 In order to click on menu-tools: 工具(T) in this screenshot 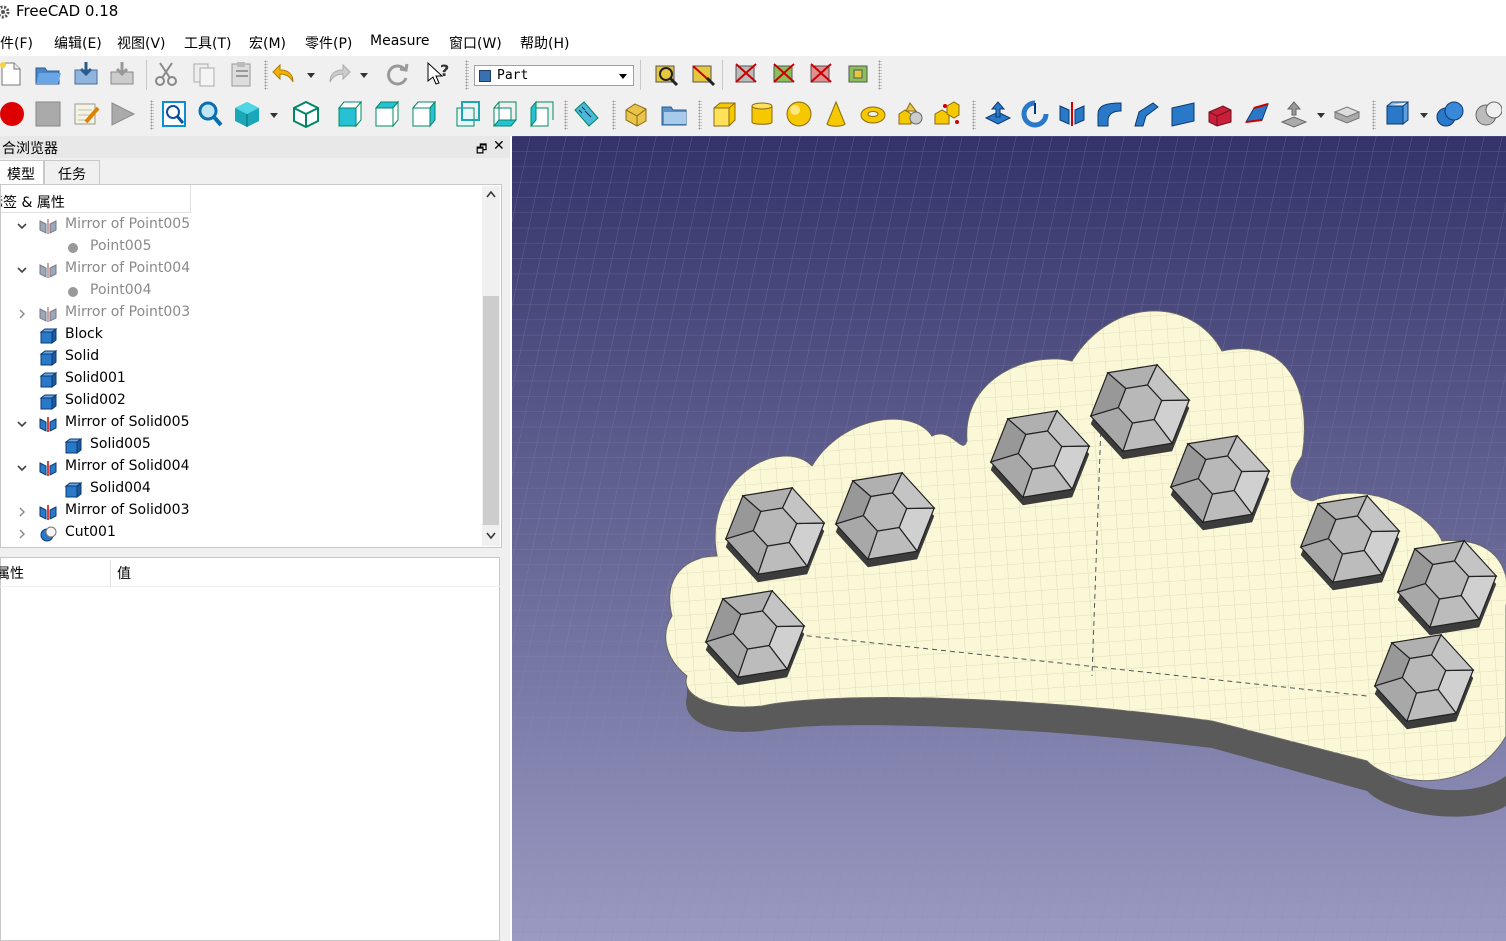, I will do `click(207, 43)`.